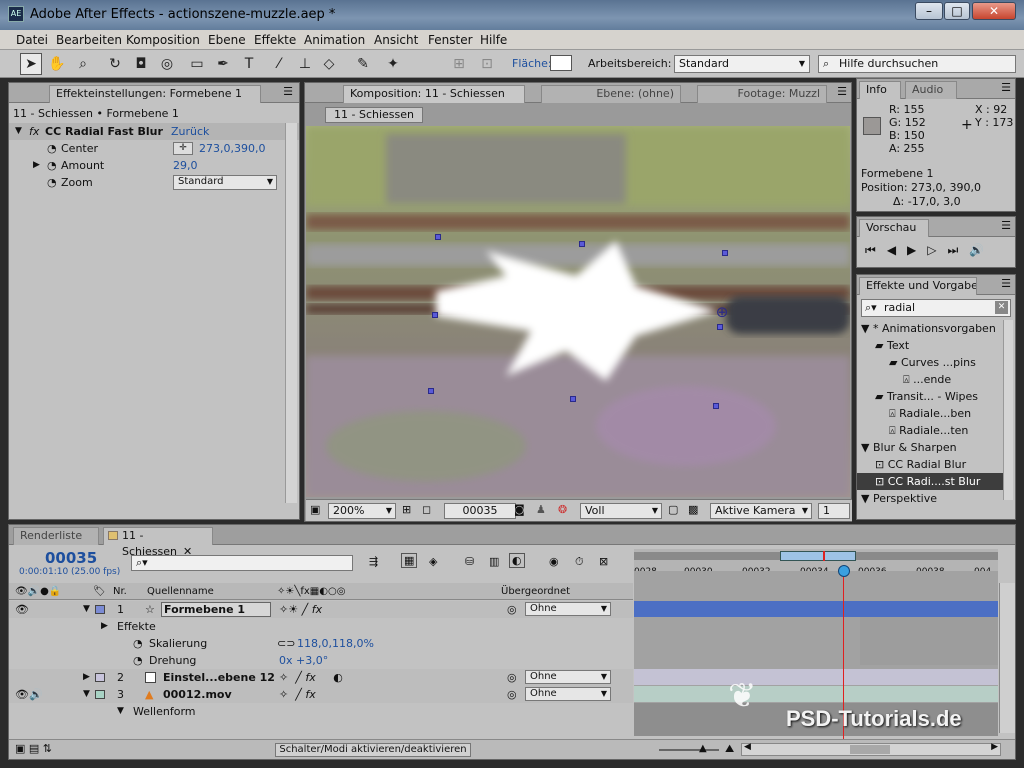  Describe the element at coordinates (994, 11) in the screenshot. I see `close-button: ✕` at that location.